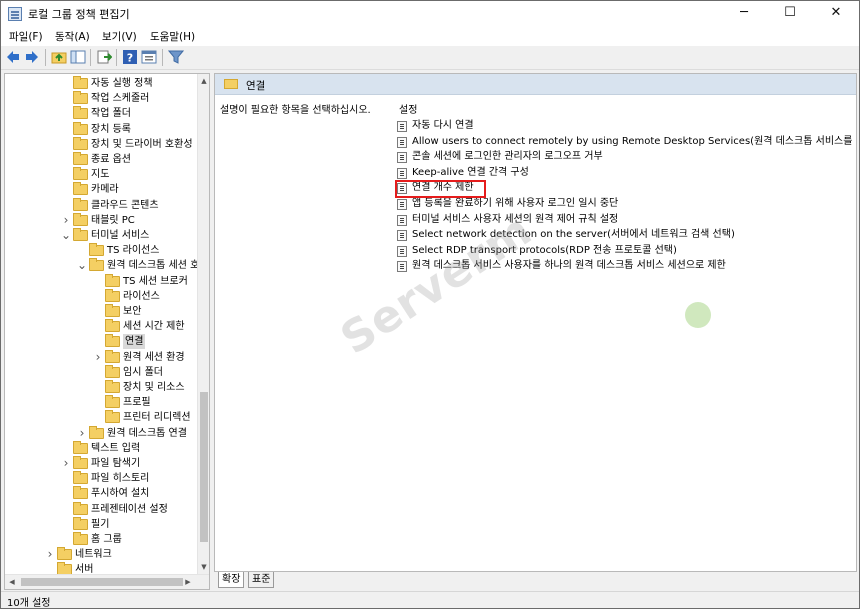 Image resolution: width=860 pixels, height=609 pixels. Describe the element at coordinates (188, 582) in the screenshot. I see `scroll-right-icon: ▶` at that location.